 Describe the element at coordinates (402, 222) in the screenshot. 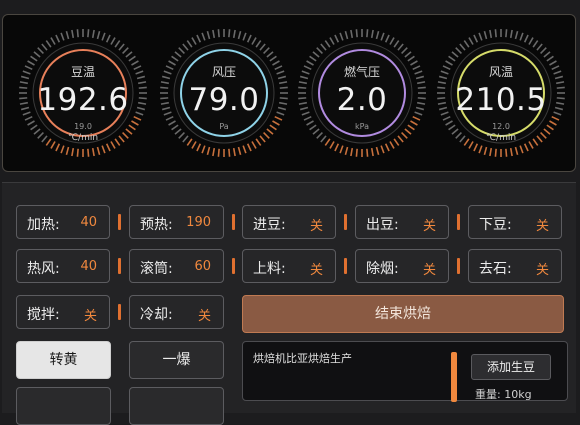

I see `feed-out-button: 出豆: 关` at that location.